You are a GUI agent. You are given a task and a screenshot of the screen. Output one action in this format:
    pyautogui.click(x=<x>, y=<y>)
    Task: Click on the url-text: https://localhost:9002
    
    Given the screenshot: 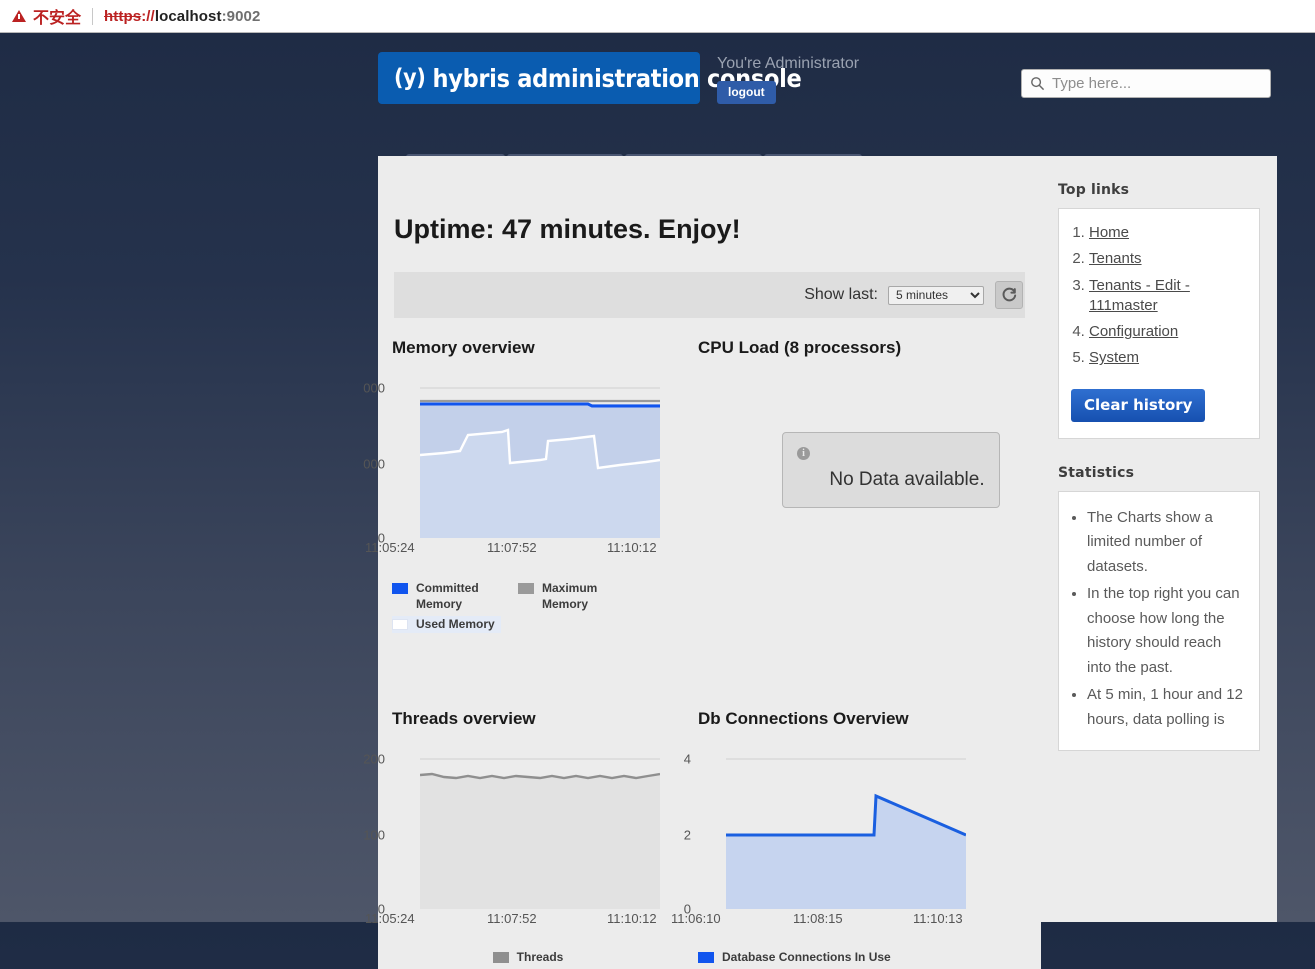 What is the action you would take?
    pyautogui.click(x=182, y=16)
    